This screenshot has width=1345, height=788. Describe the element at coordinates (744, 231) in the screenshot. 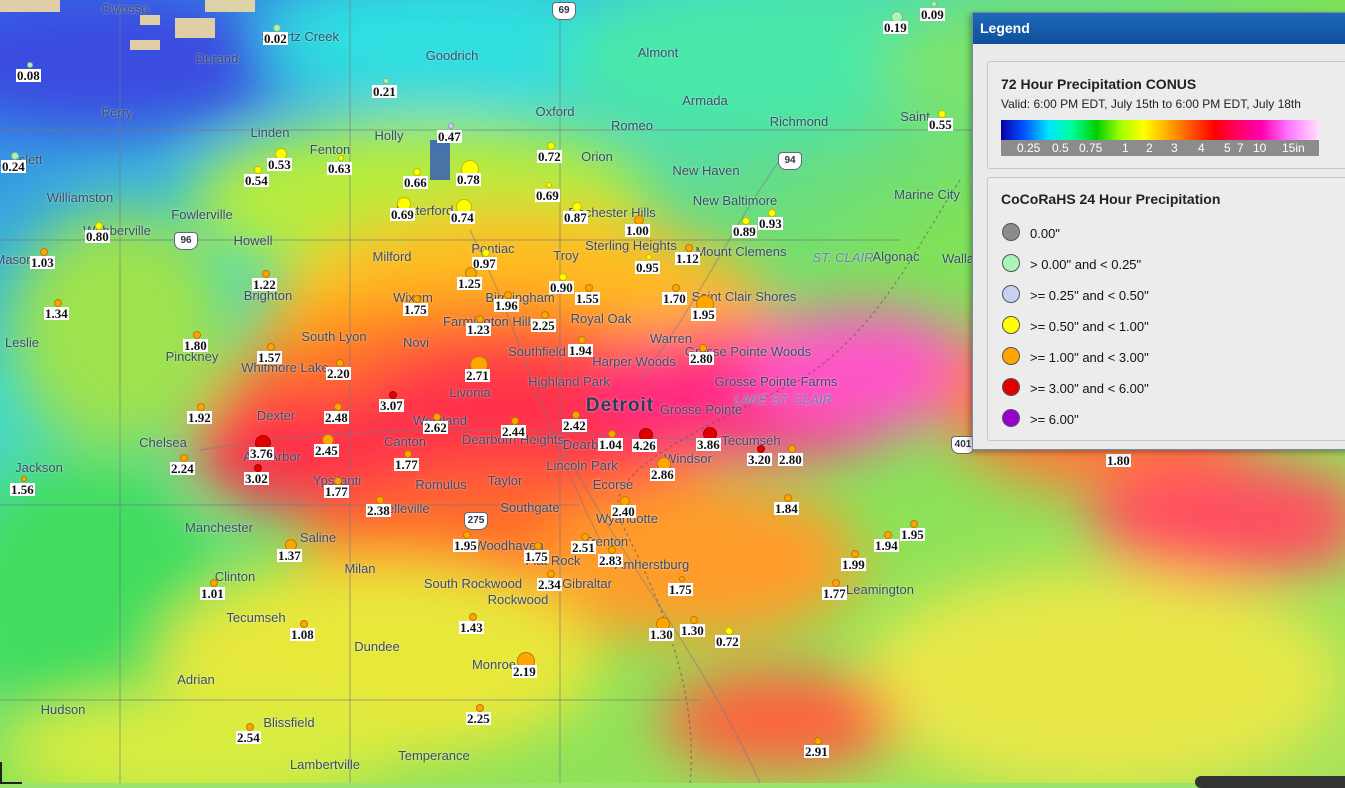

I see `observation-value: 0.89` at that location.